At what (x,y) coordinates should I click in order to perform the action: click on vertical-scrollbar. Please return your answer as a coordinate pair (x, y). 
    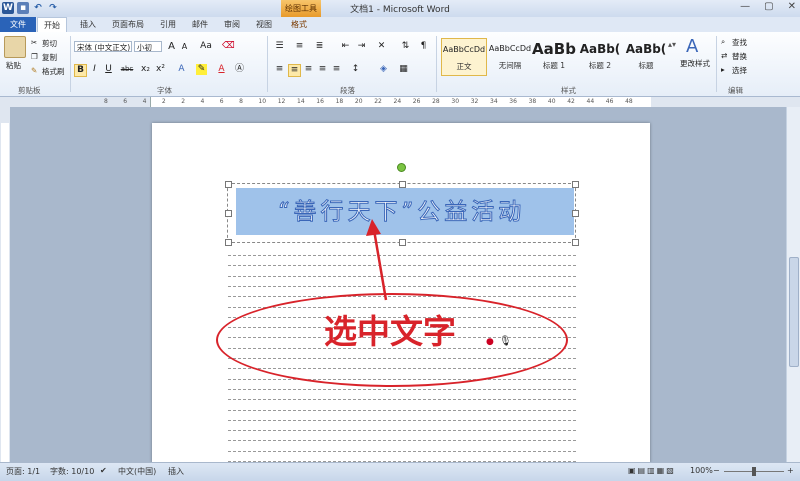
    Looking at the image, I should click on (793, 284).